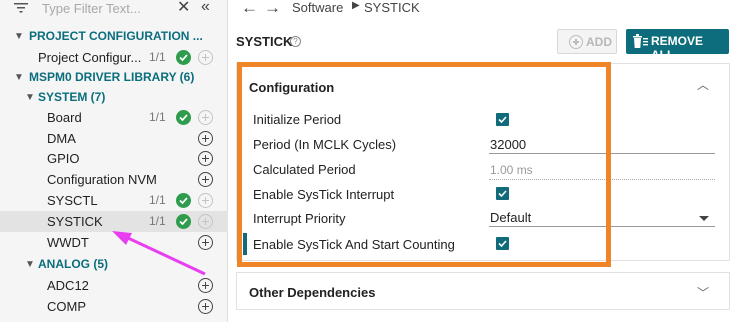 This screenshot has height=322, width=738. Describe the element at coordinates (264, 41) in the screenshot. I see `page-title: SYSTICK` at that location.